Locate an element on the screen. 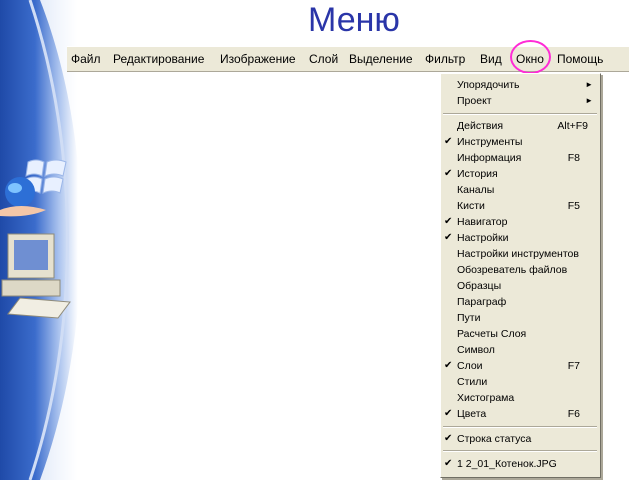 The width and height of the screenshot is (640, 480). menu-filter: Фильтр is located at coordinates (445, 59).